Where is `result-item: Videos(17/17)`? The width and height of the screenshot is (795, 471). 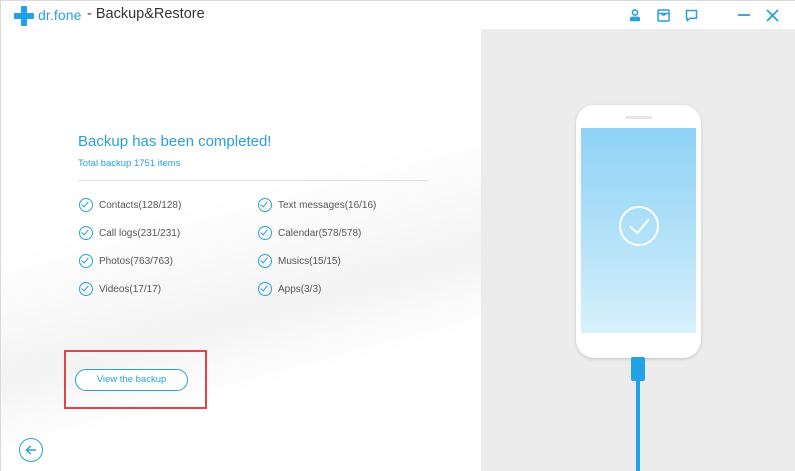 result-item: Videos(17/17) is located at coordinates (120, 289).